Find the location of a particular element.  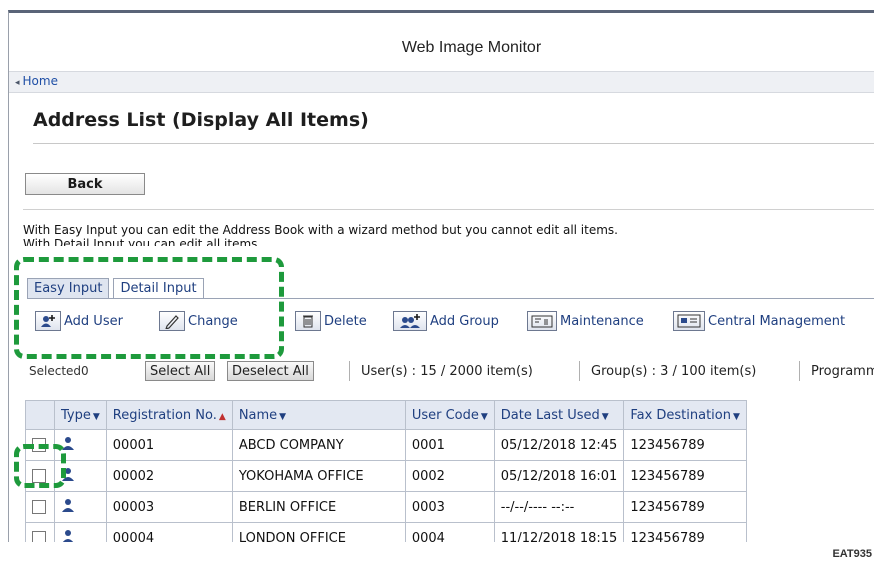

maintenance-icon is located at coordinates (542, 321).